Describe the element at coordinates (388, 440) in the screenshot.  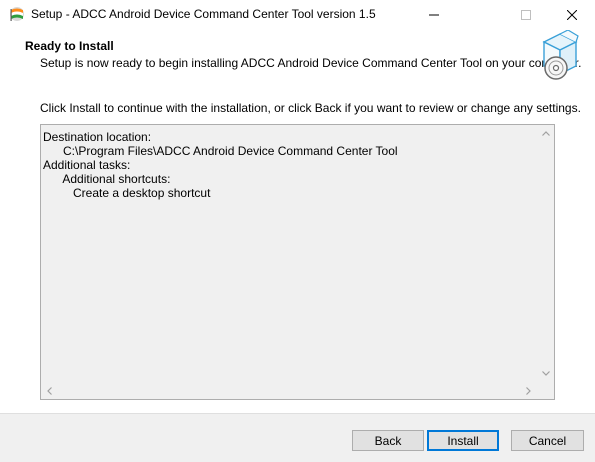
I see `back-button: Back` at that location.